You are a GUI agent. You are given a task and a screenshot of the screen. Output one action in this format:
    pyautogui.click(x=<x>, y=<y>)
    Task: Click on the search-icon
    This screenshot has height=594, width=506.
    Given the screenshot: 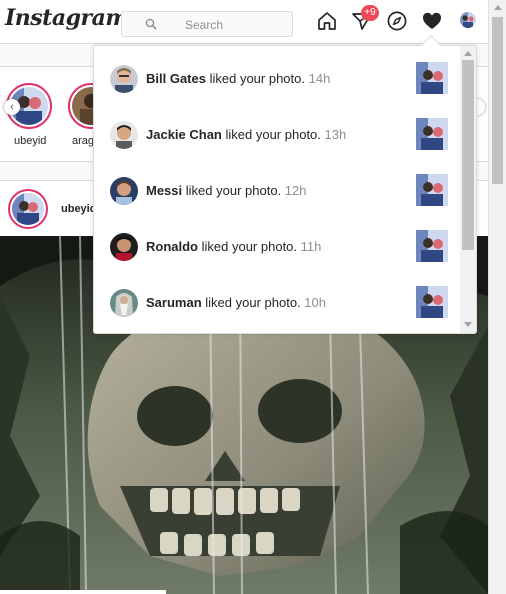 What is the action you would take?
    pyautogui.click(x=151, y=24)
    